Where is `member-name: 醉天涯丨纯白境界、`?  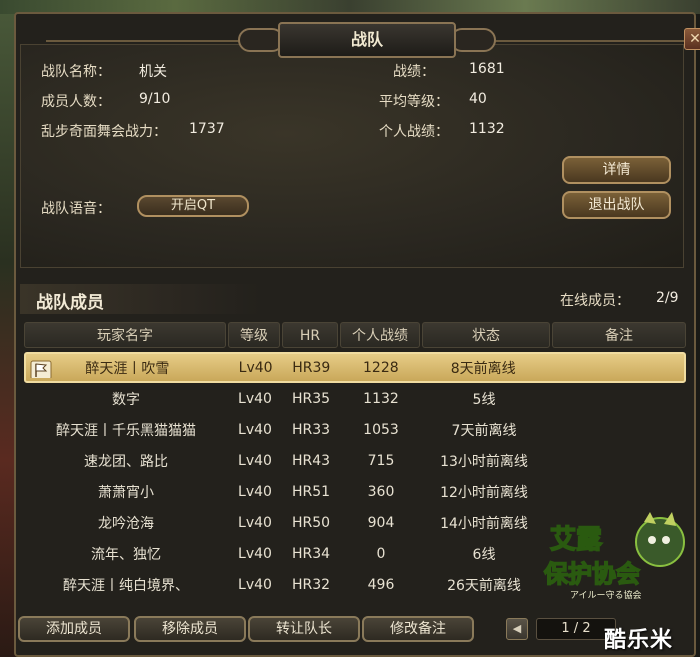 member-name: 醉天涯丨纯白境界、 is located at coordinates (126, 585).